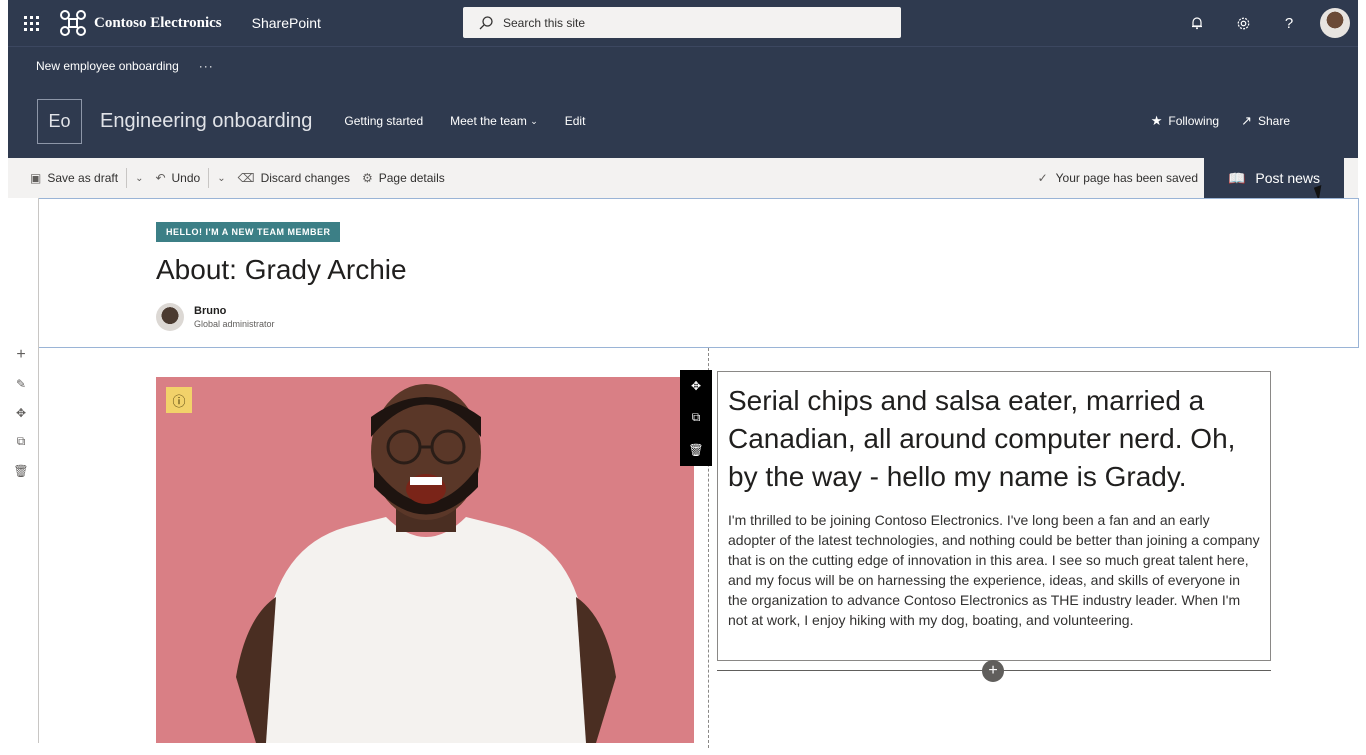 The height and width of the screenshot is (755, 1366). I want to click on undo-options-chevron-down-icon: ⌄, so click(221, 178).